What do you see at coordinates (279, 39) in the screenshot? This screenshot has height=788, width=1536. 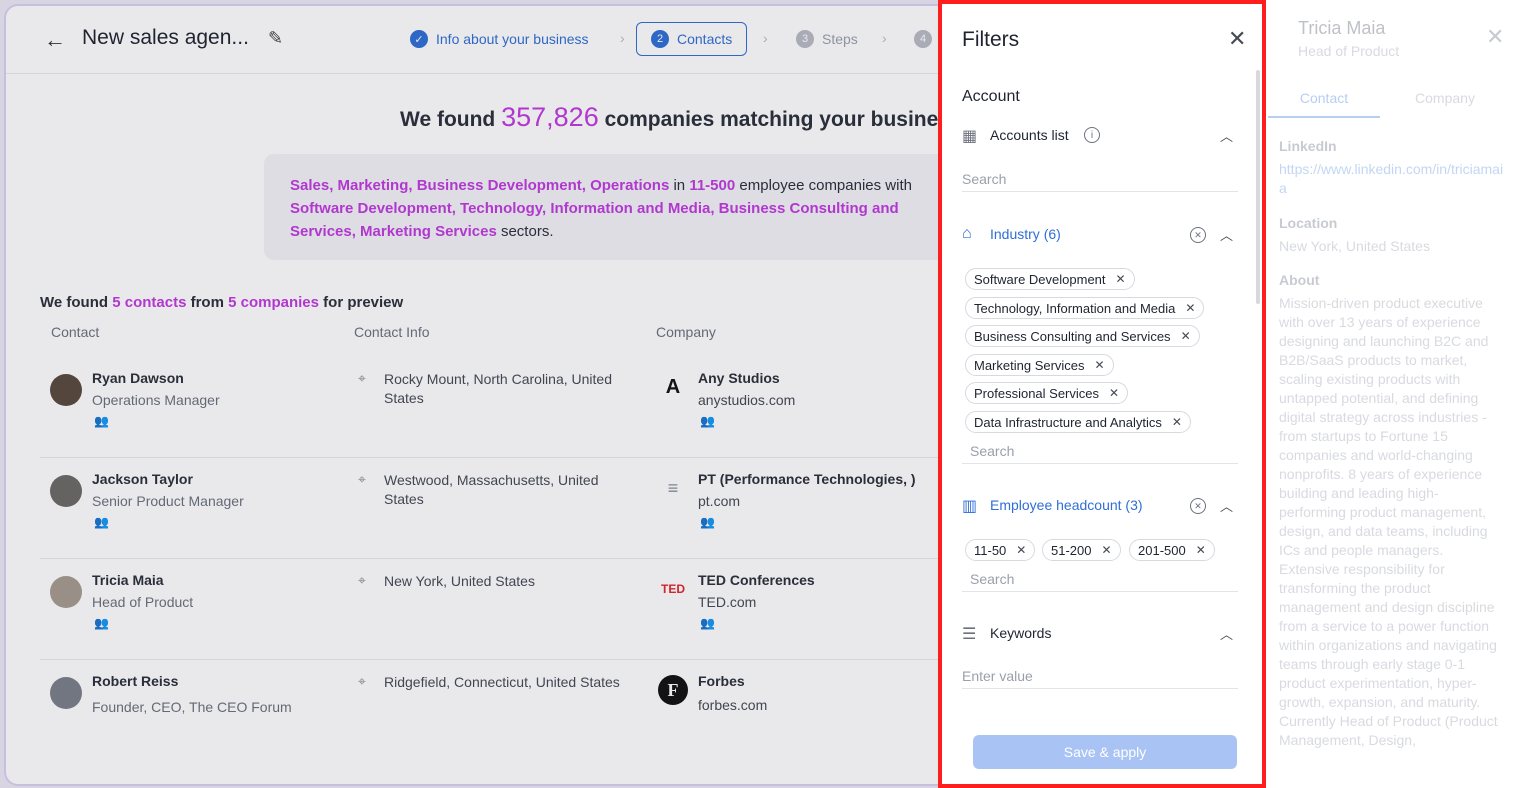 I see `edit-pencil-icon: ✎` at bounding box center [279, 39].